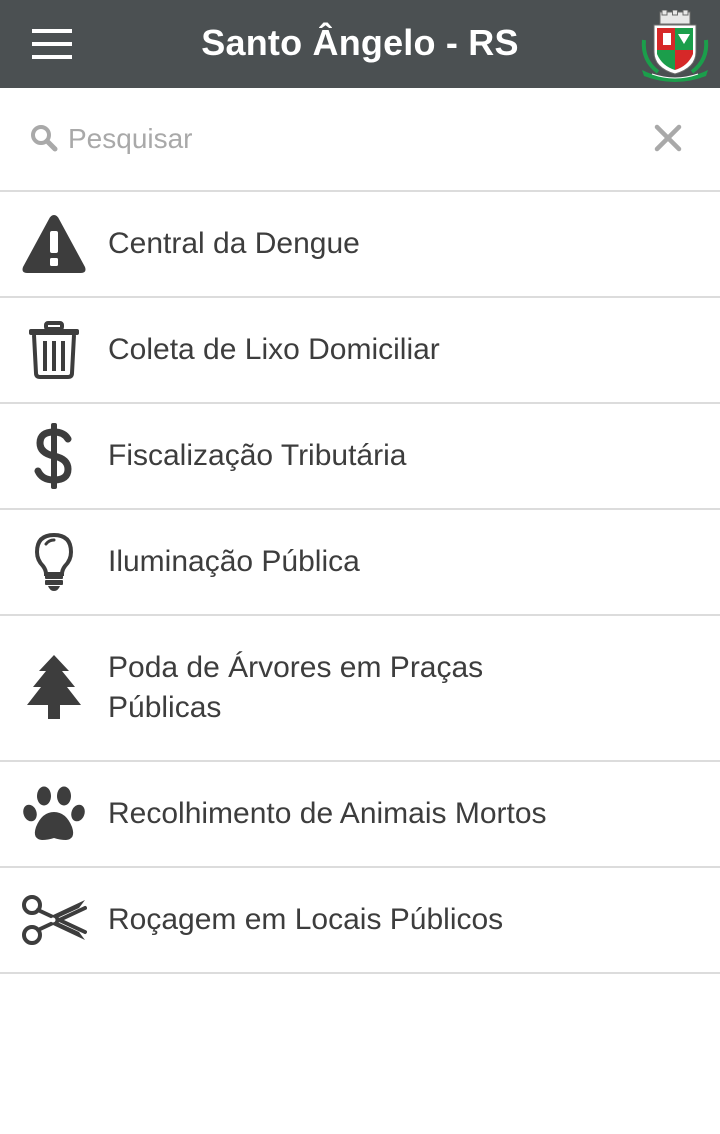 The image size is (720, 1134). Describe the element at coordinates (327, 813) in the screenshot. I see `list-item-label: Recolhimento de Animais Mortos` at that location.